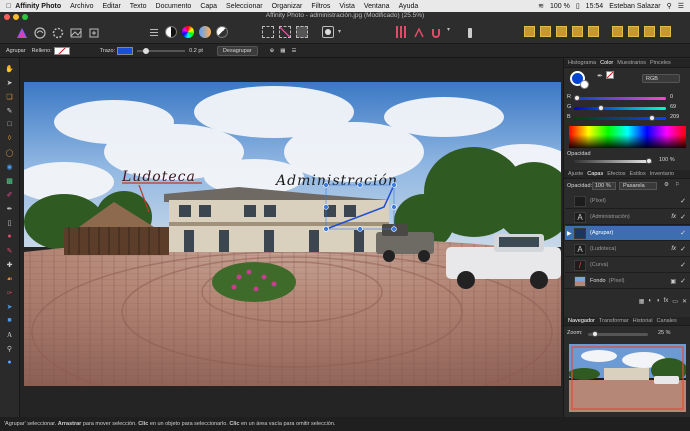  I want to click on clock: 15:54, so click(595, 6).